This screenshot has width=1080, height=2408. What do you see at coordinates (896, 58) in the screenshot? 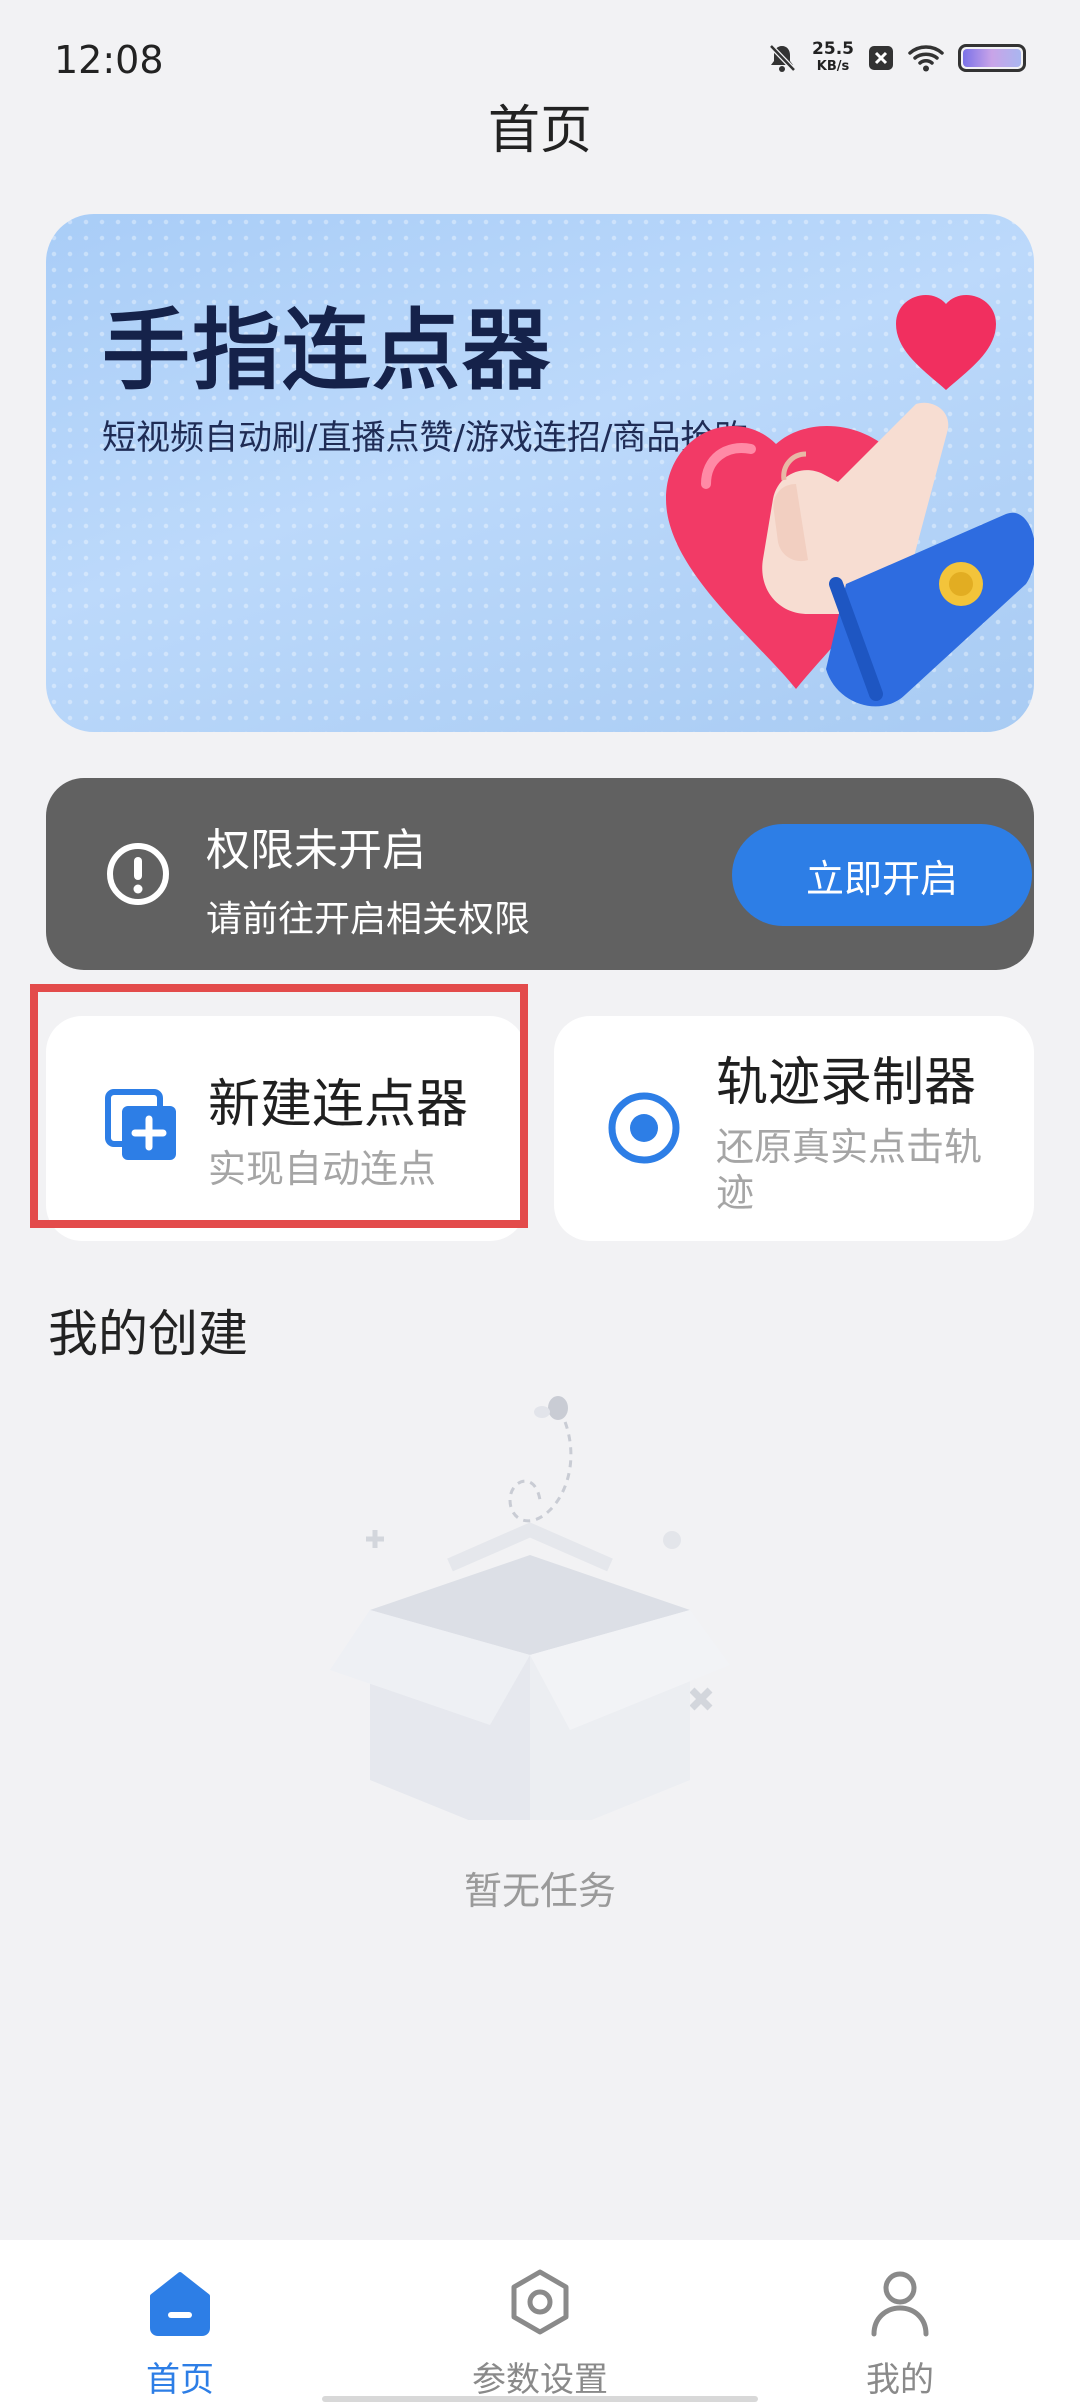
I see `status-icons: 25.5 KB/s` at bounding box center [896, 58].